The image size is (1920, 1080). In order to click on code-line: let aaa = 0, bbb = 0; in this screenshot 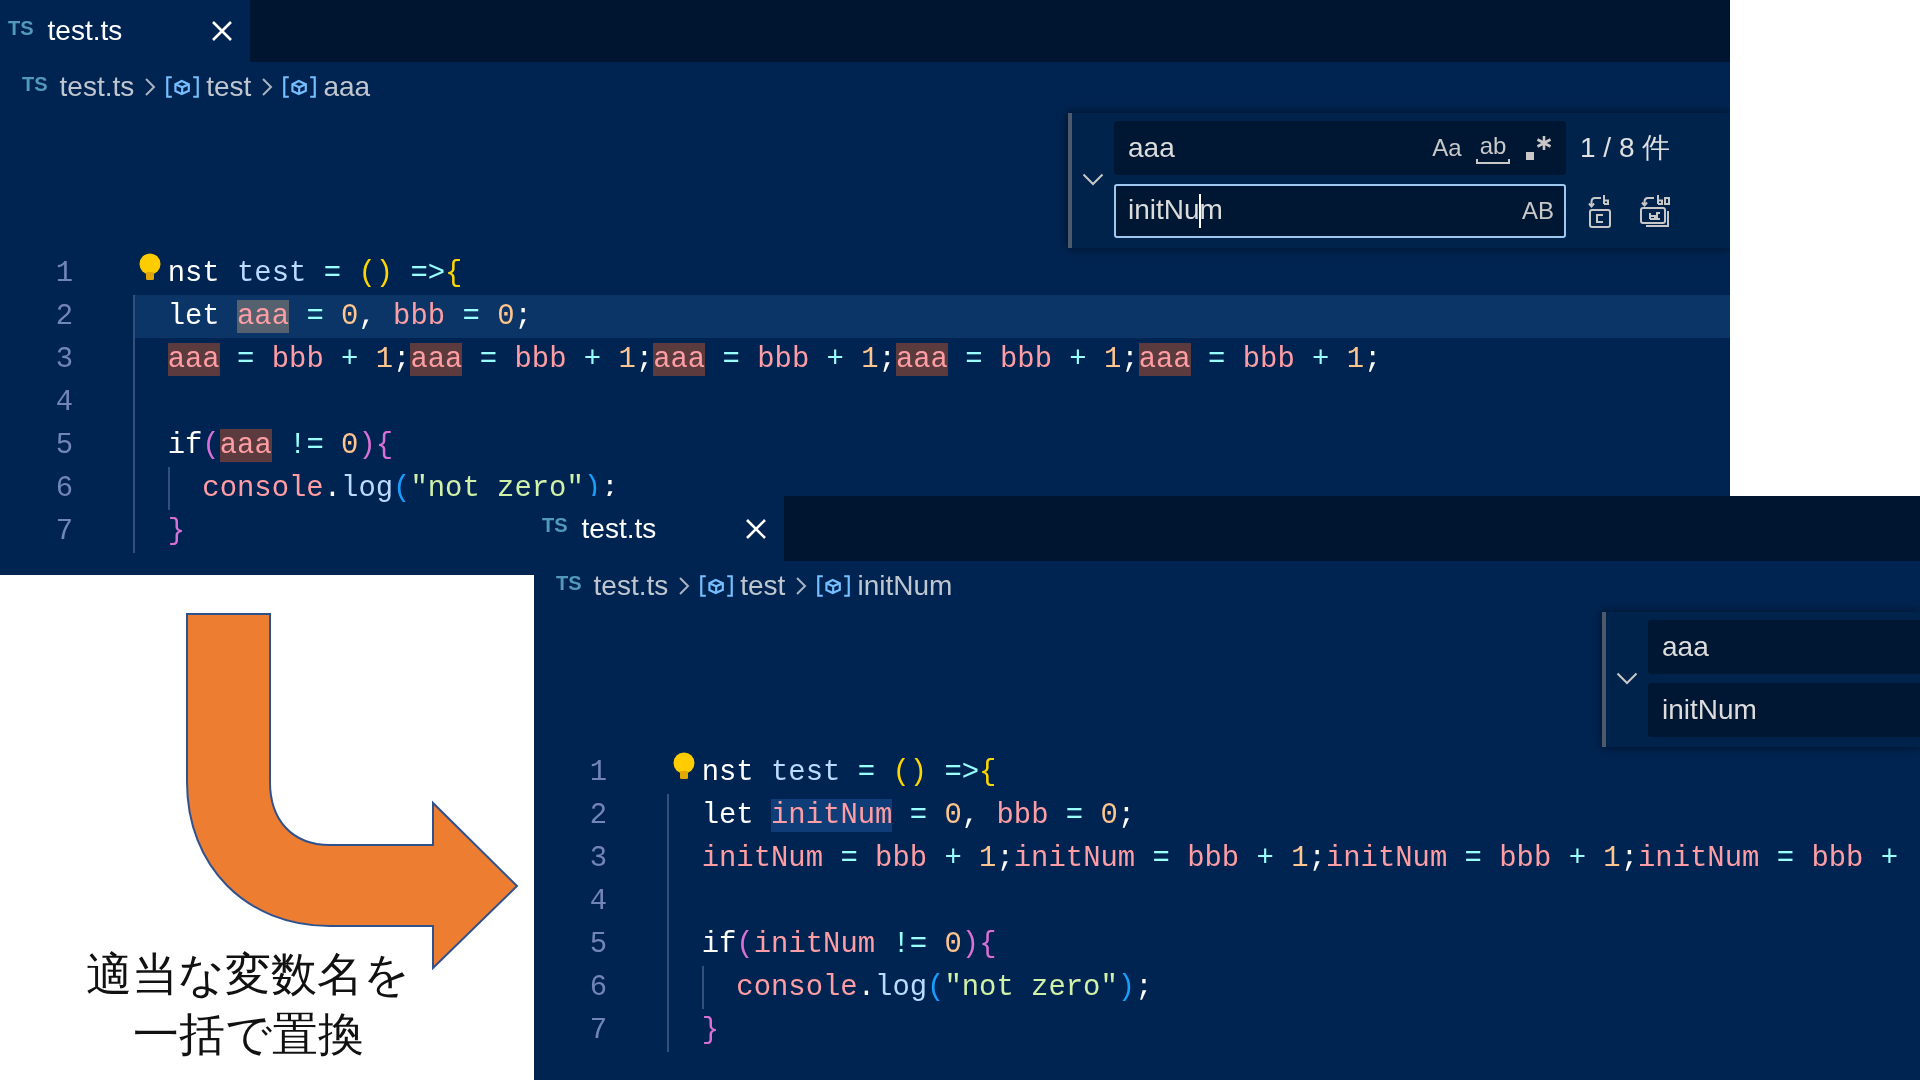, I will do `click(349, 317)`.